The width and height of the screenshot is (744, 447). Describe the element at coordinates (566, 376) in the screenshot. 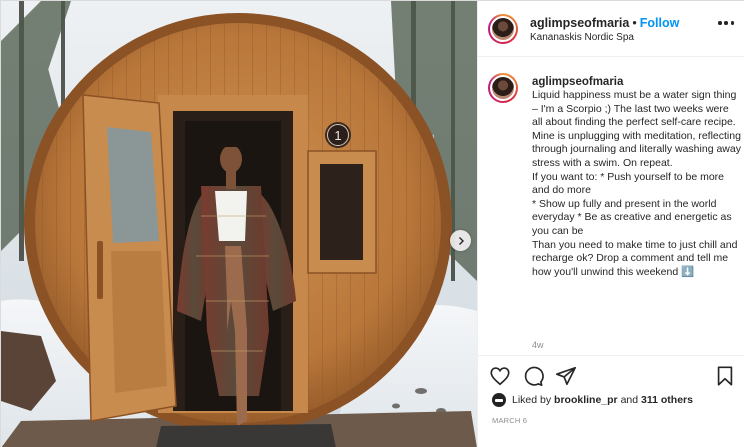

I see `share-icon` at that location.